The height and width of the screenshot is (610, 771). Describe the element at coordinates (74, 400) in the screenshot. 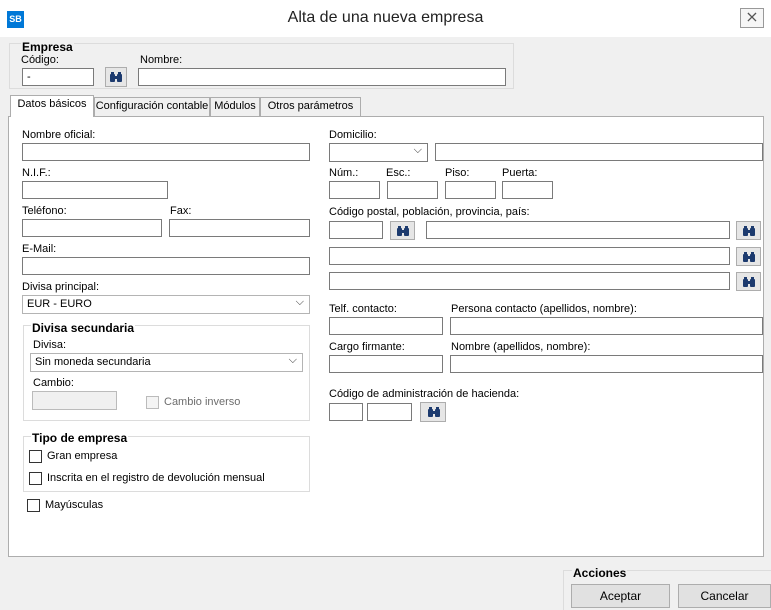

I see `cambio-input` at that location.